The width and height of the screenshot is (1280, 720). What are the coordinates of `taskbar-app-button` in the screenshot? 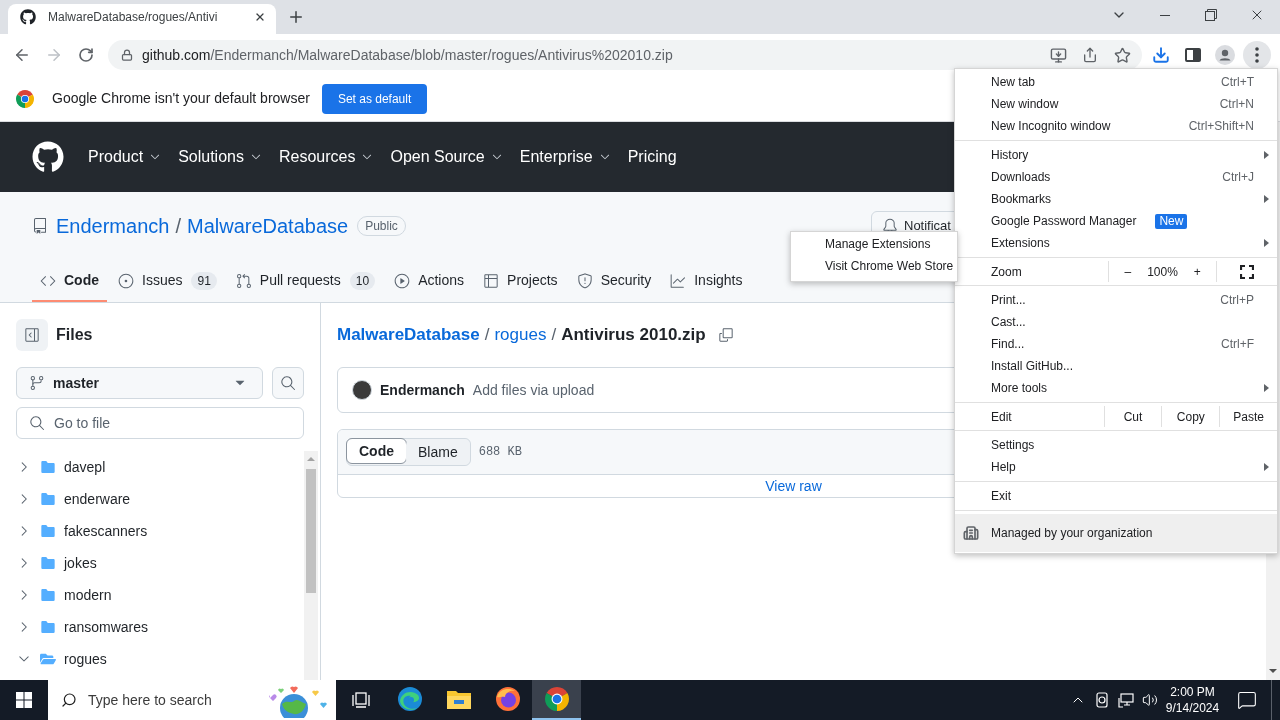 It's located at (556, 700).